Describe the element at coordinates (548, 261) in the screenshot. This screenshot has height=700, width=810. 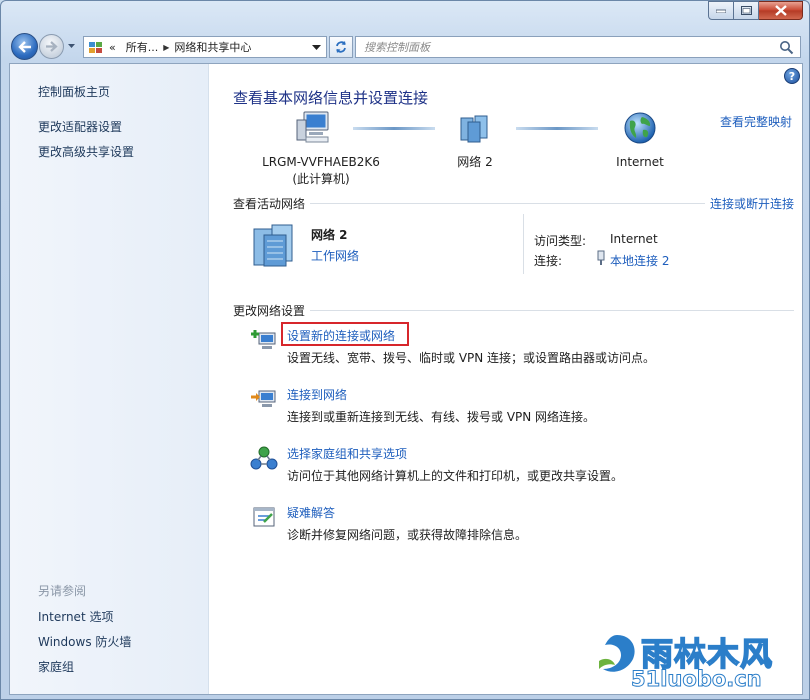
I see `connection-label: 连接:` at that location.